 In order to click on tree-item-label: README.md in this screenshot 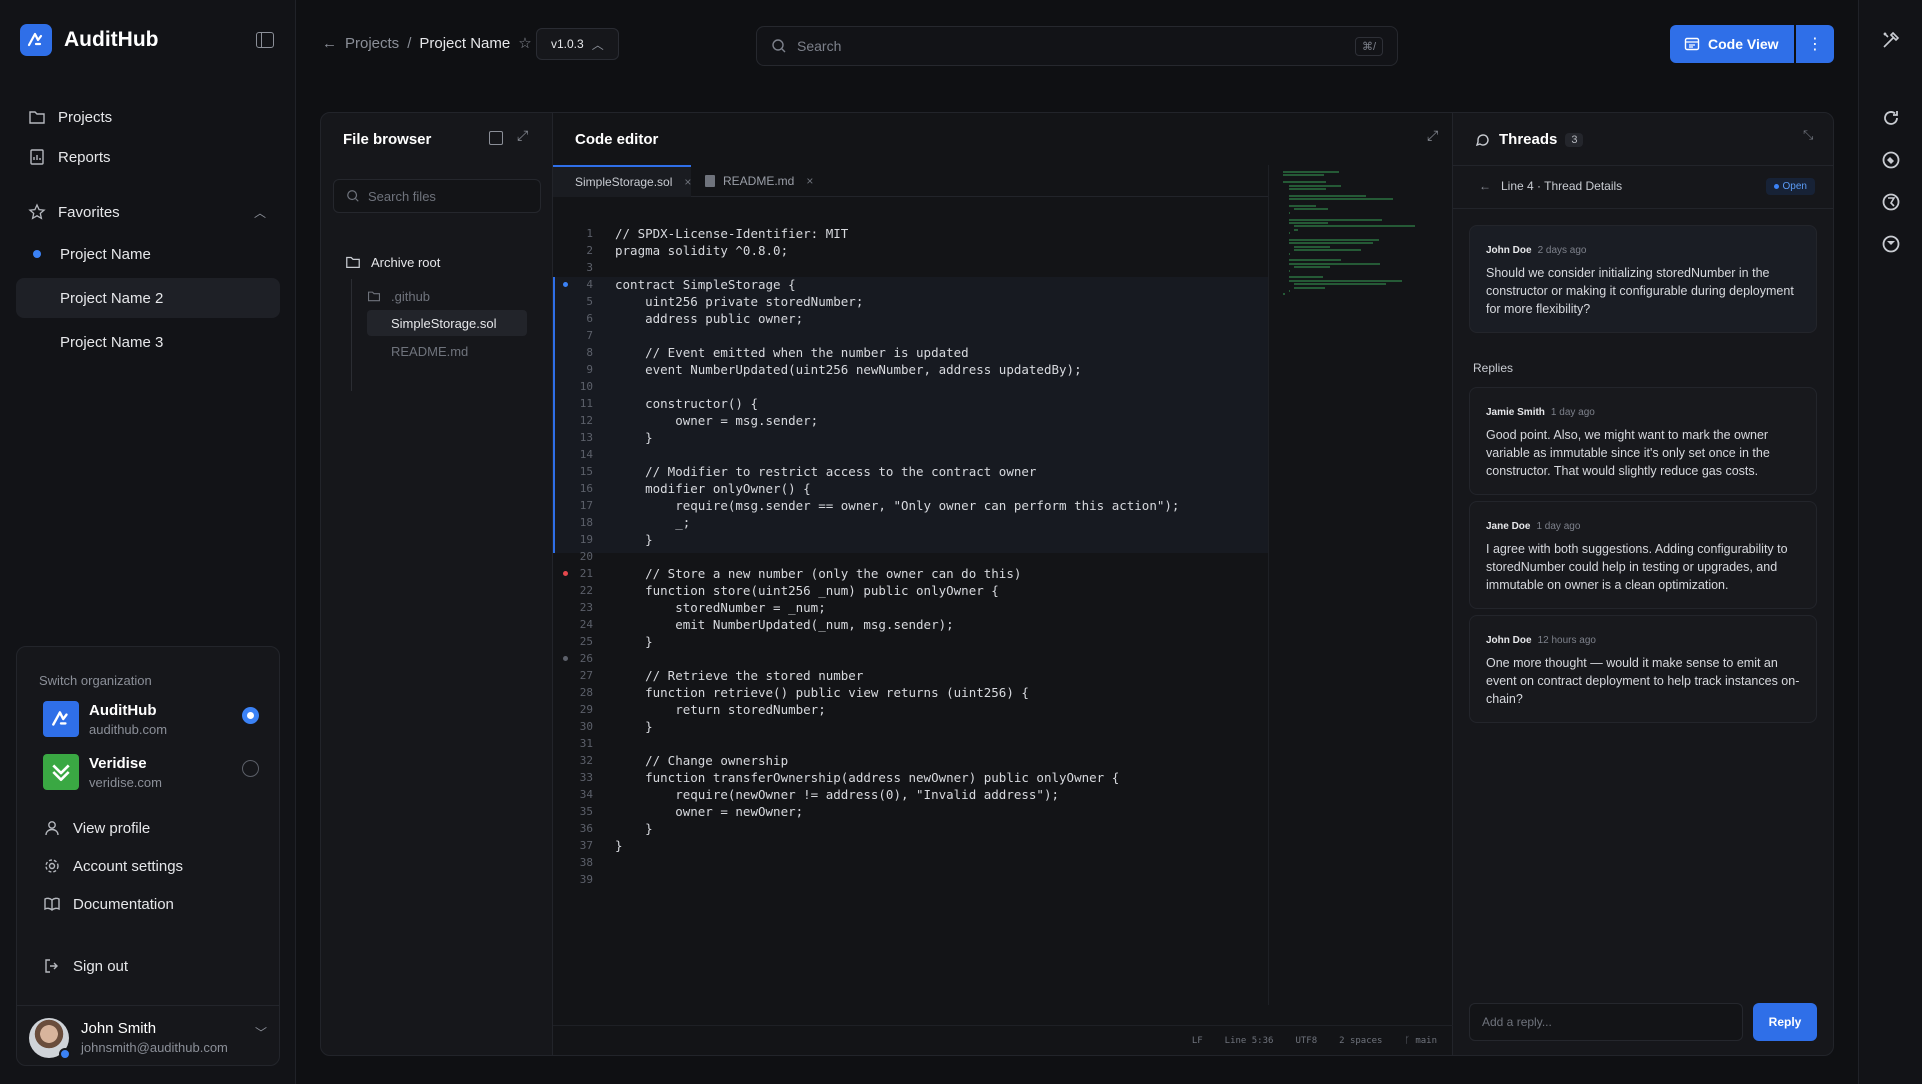, I will do `click(430, 351)`.